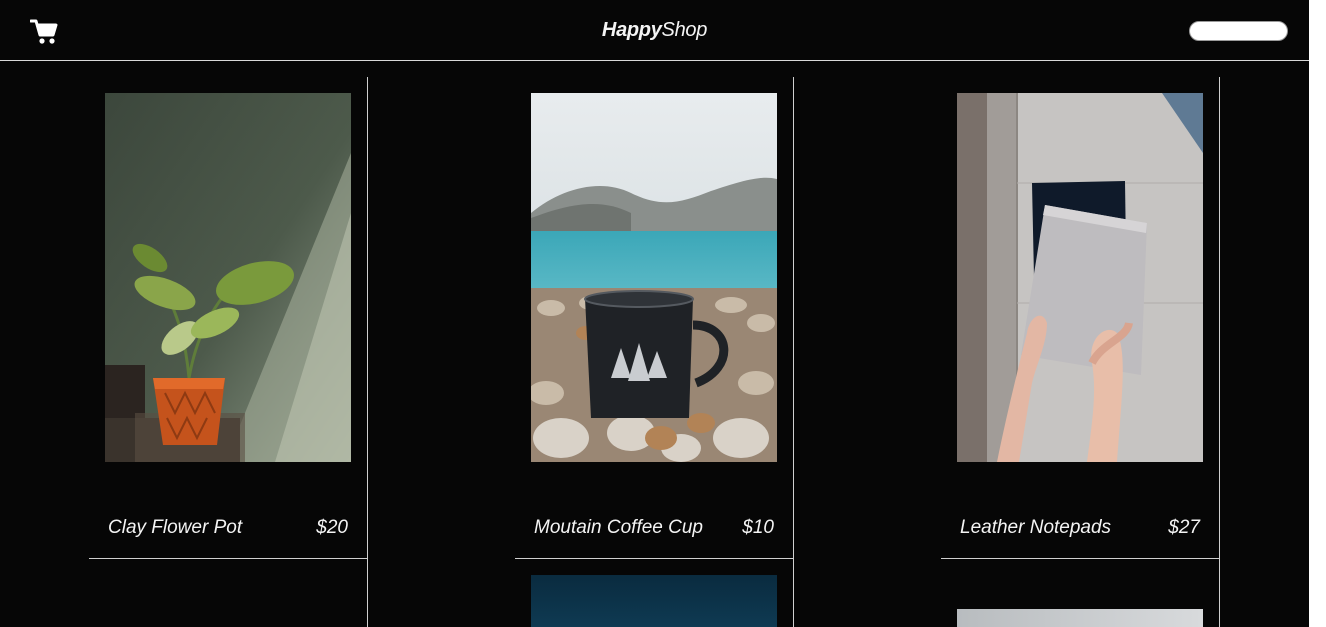 This screenshot has width=1326, height=627. Describe the element at coordinates (175, 528) in the screenshot. I see `product-name: Clay Flower Pot` at that location.